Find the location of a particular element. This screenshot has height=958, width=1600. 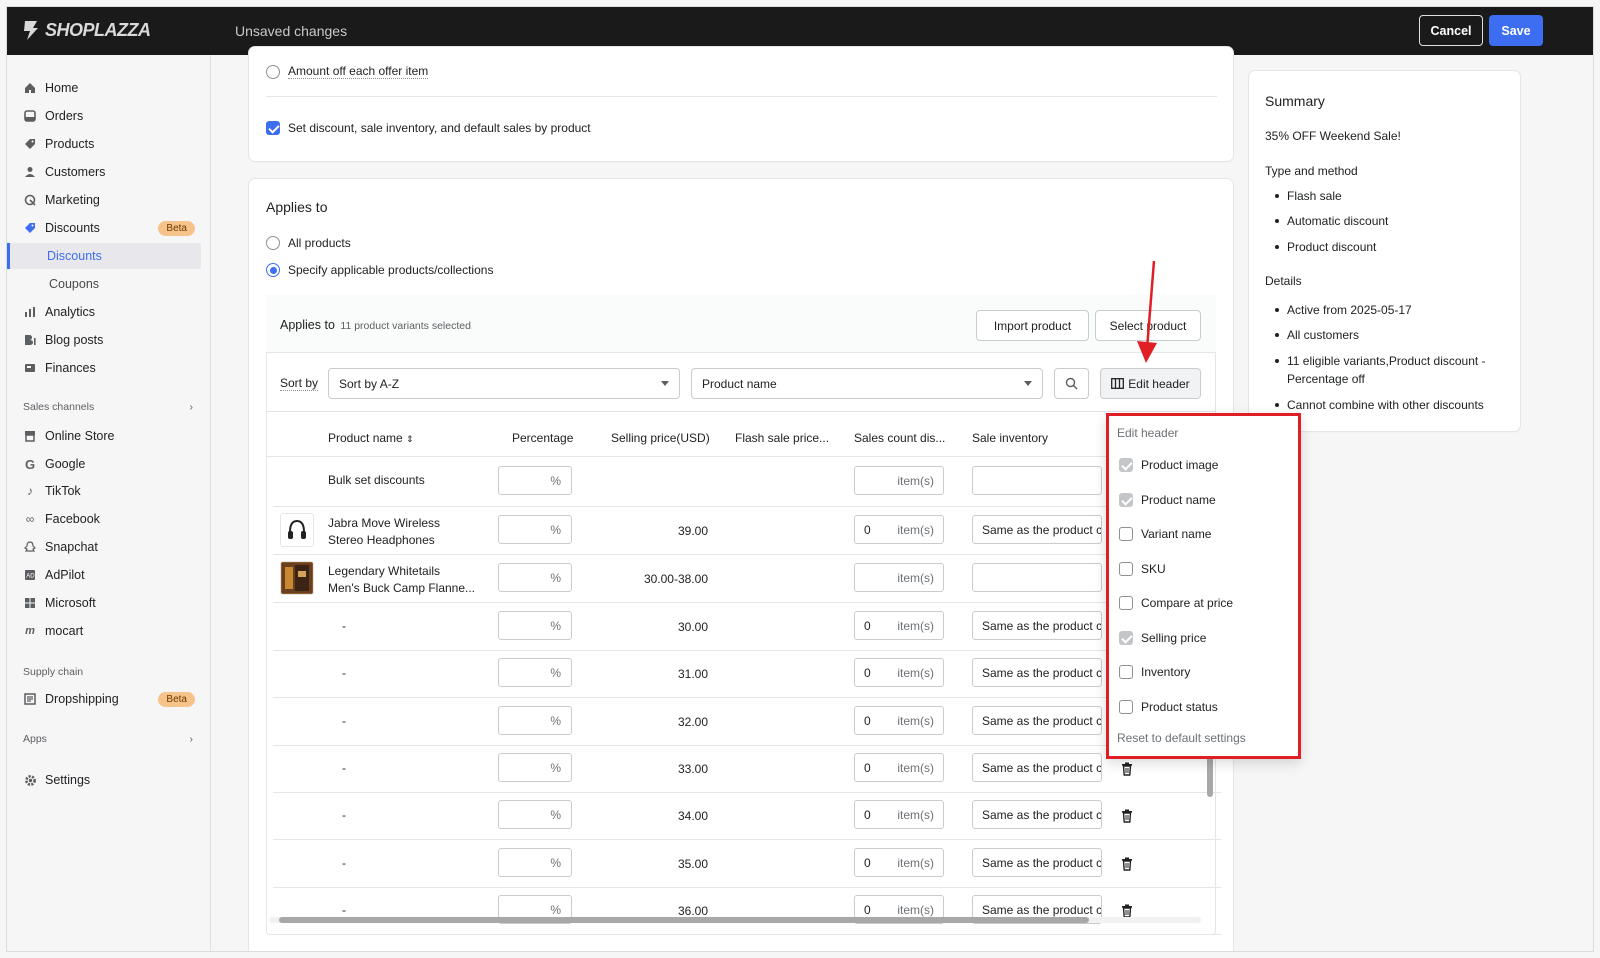

save-button: Save is located at coordinates (1516, 30).